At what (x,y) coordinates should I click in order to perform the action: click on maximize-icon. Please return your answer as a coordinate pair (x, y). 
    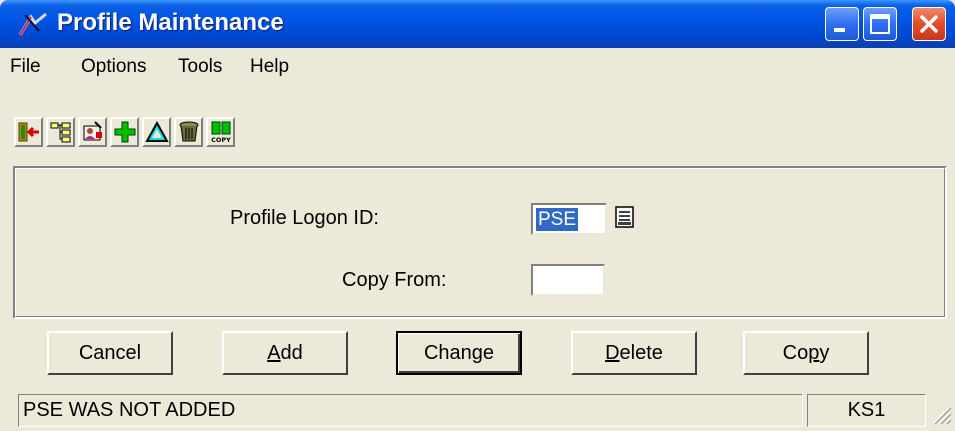
    Looking at the image, I should click on (880, 24).